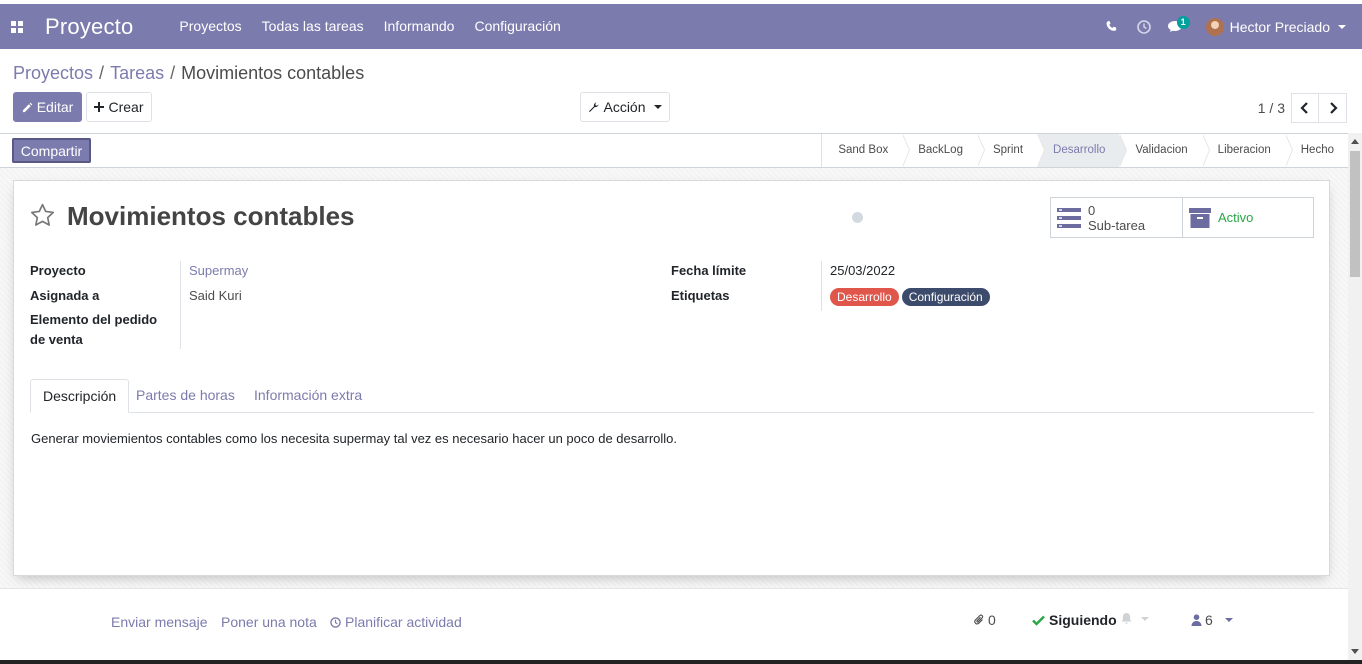 This screenshot has height=664, width=1362. I want to click on stage-backlog: BackLog, so click(943, 150).